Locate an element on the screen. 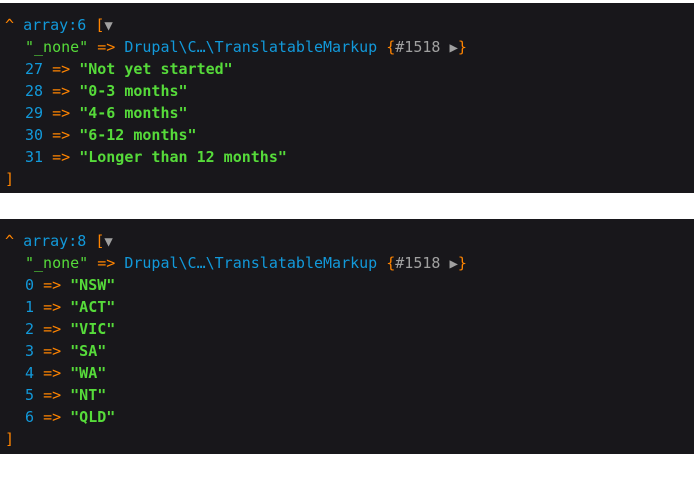 The height and width of the screenshot is (478, 694). item-value: "VIC" is located at coordinates (93, 329).